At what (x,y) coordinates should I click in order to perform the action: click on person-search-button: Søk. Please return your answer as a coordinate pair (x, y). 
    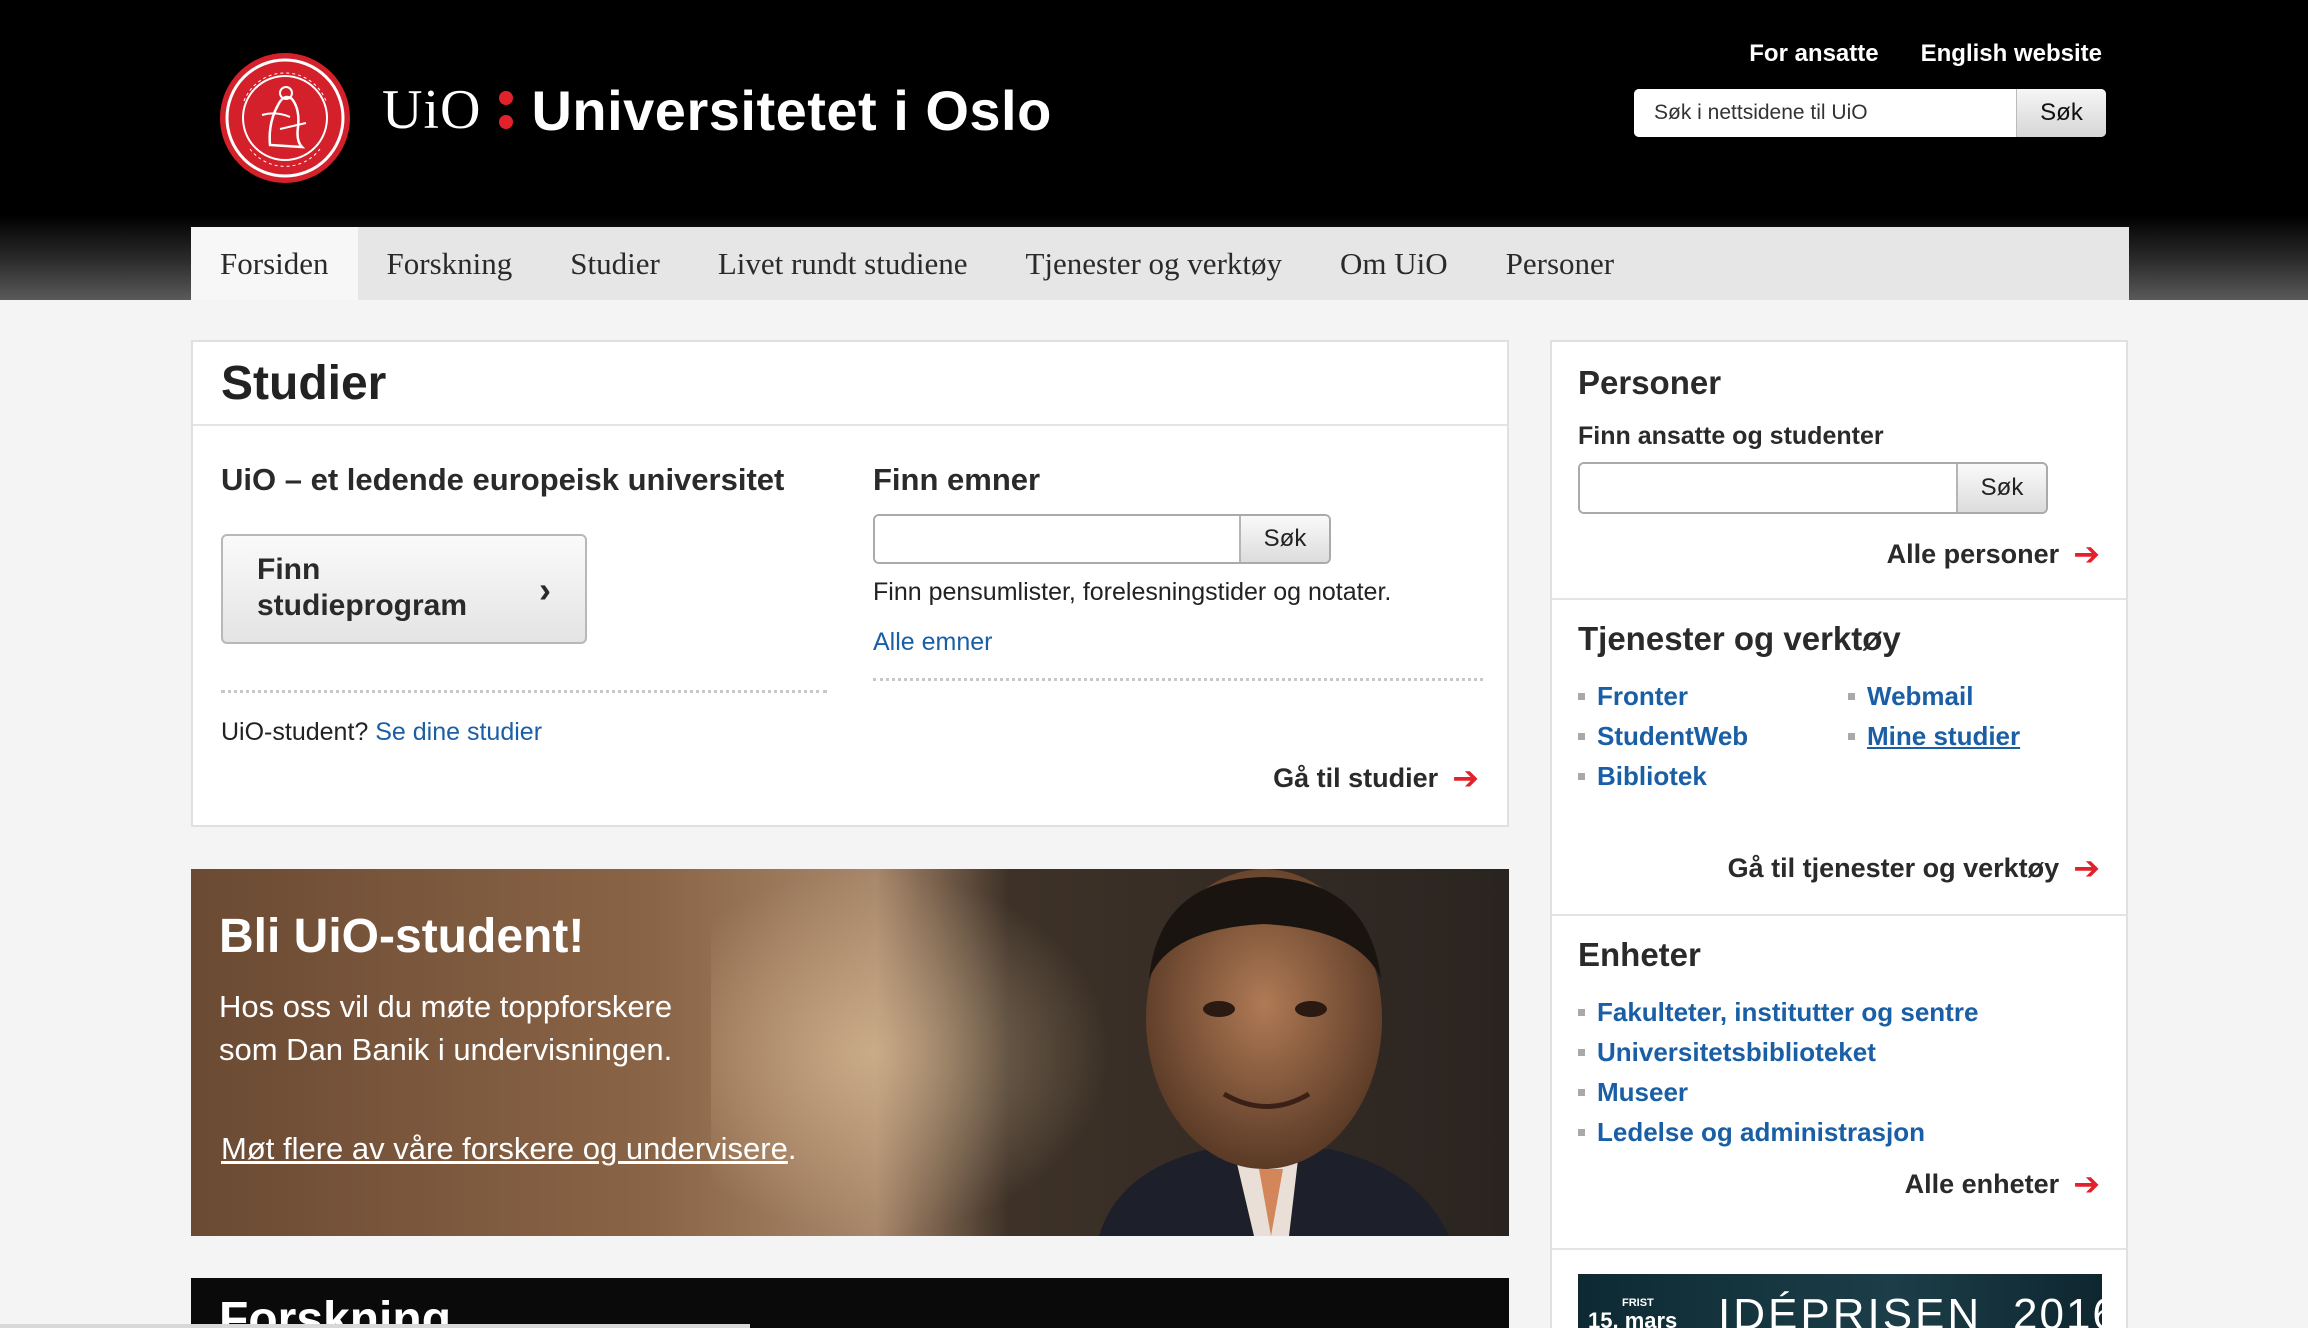
    Looking at the image, I should click on (2001, 488).